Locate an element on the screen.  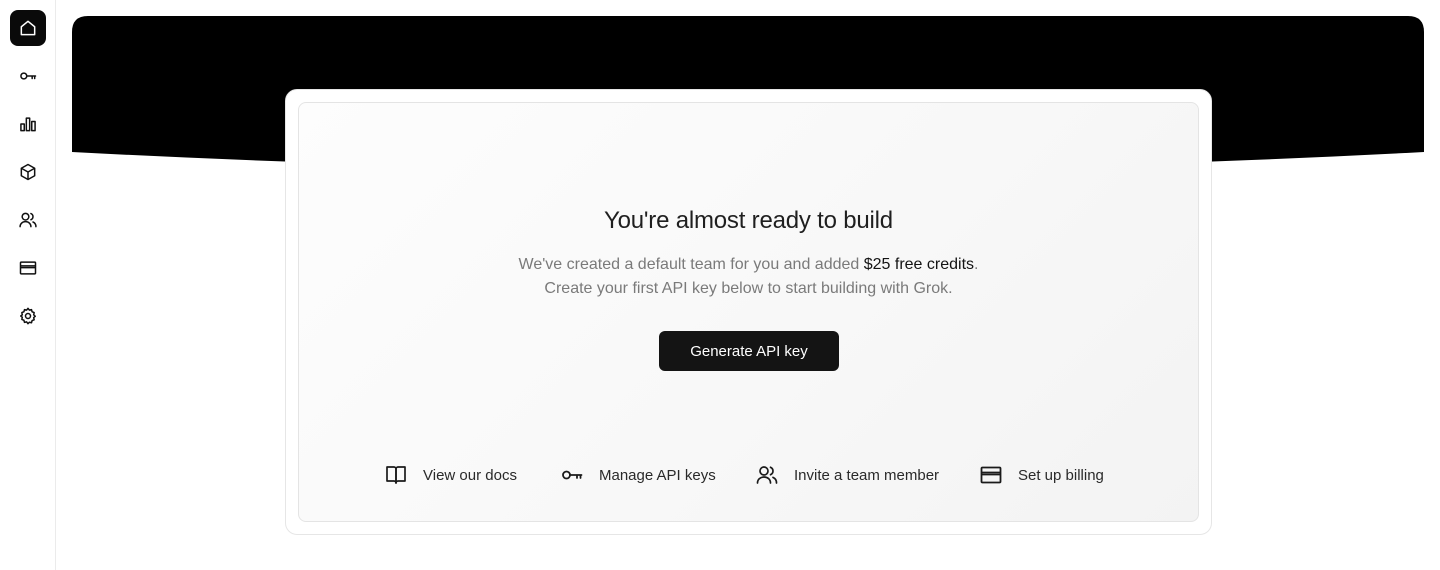
set-up-billing-label: Set up billing is located at coordinates (1061, 475).